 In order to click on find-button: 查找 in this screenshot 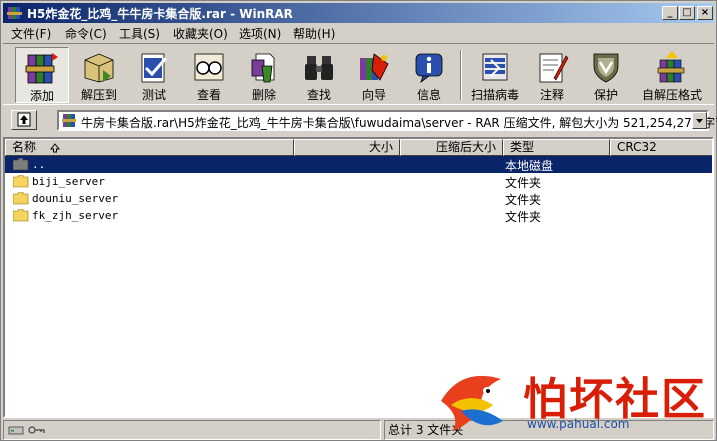, I will do `click(319, 75)`.